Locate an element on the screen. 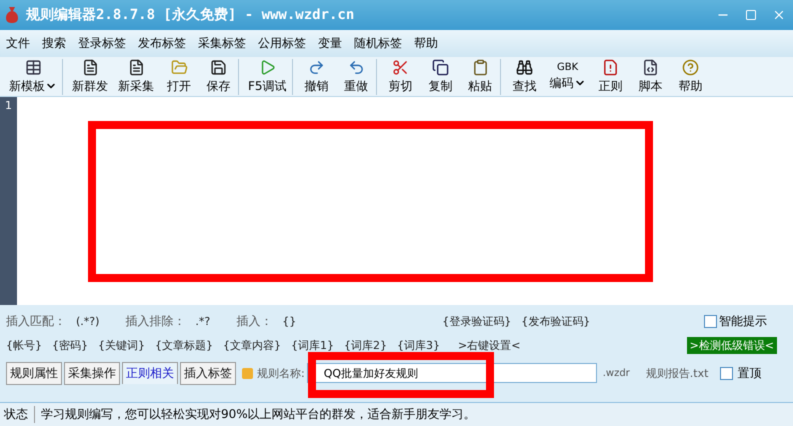 This screenshot has width=793, height=426. tab: 插入标签 is located at coordinates (208, 373).